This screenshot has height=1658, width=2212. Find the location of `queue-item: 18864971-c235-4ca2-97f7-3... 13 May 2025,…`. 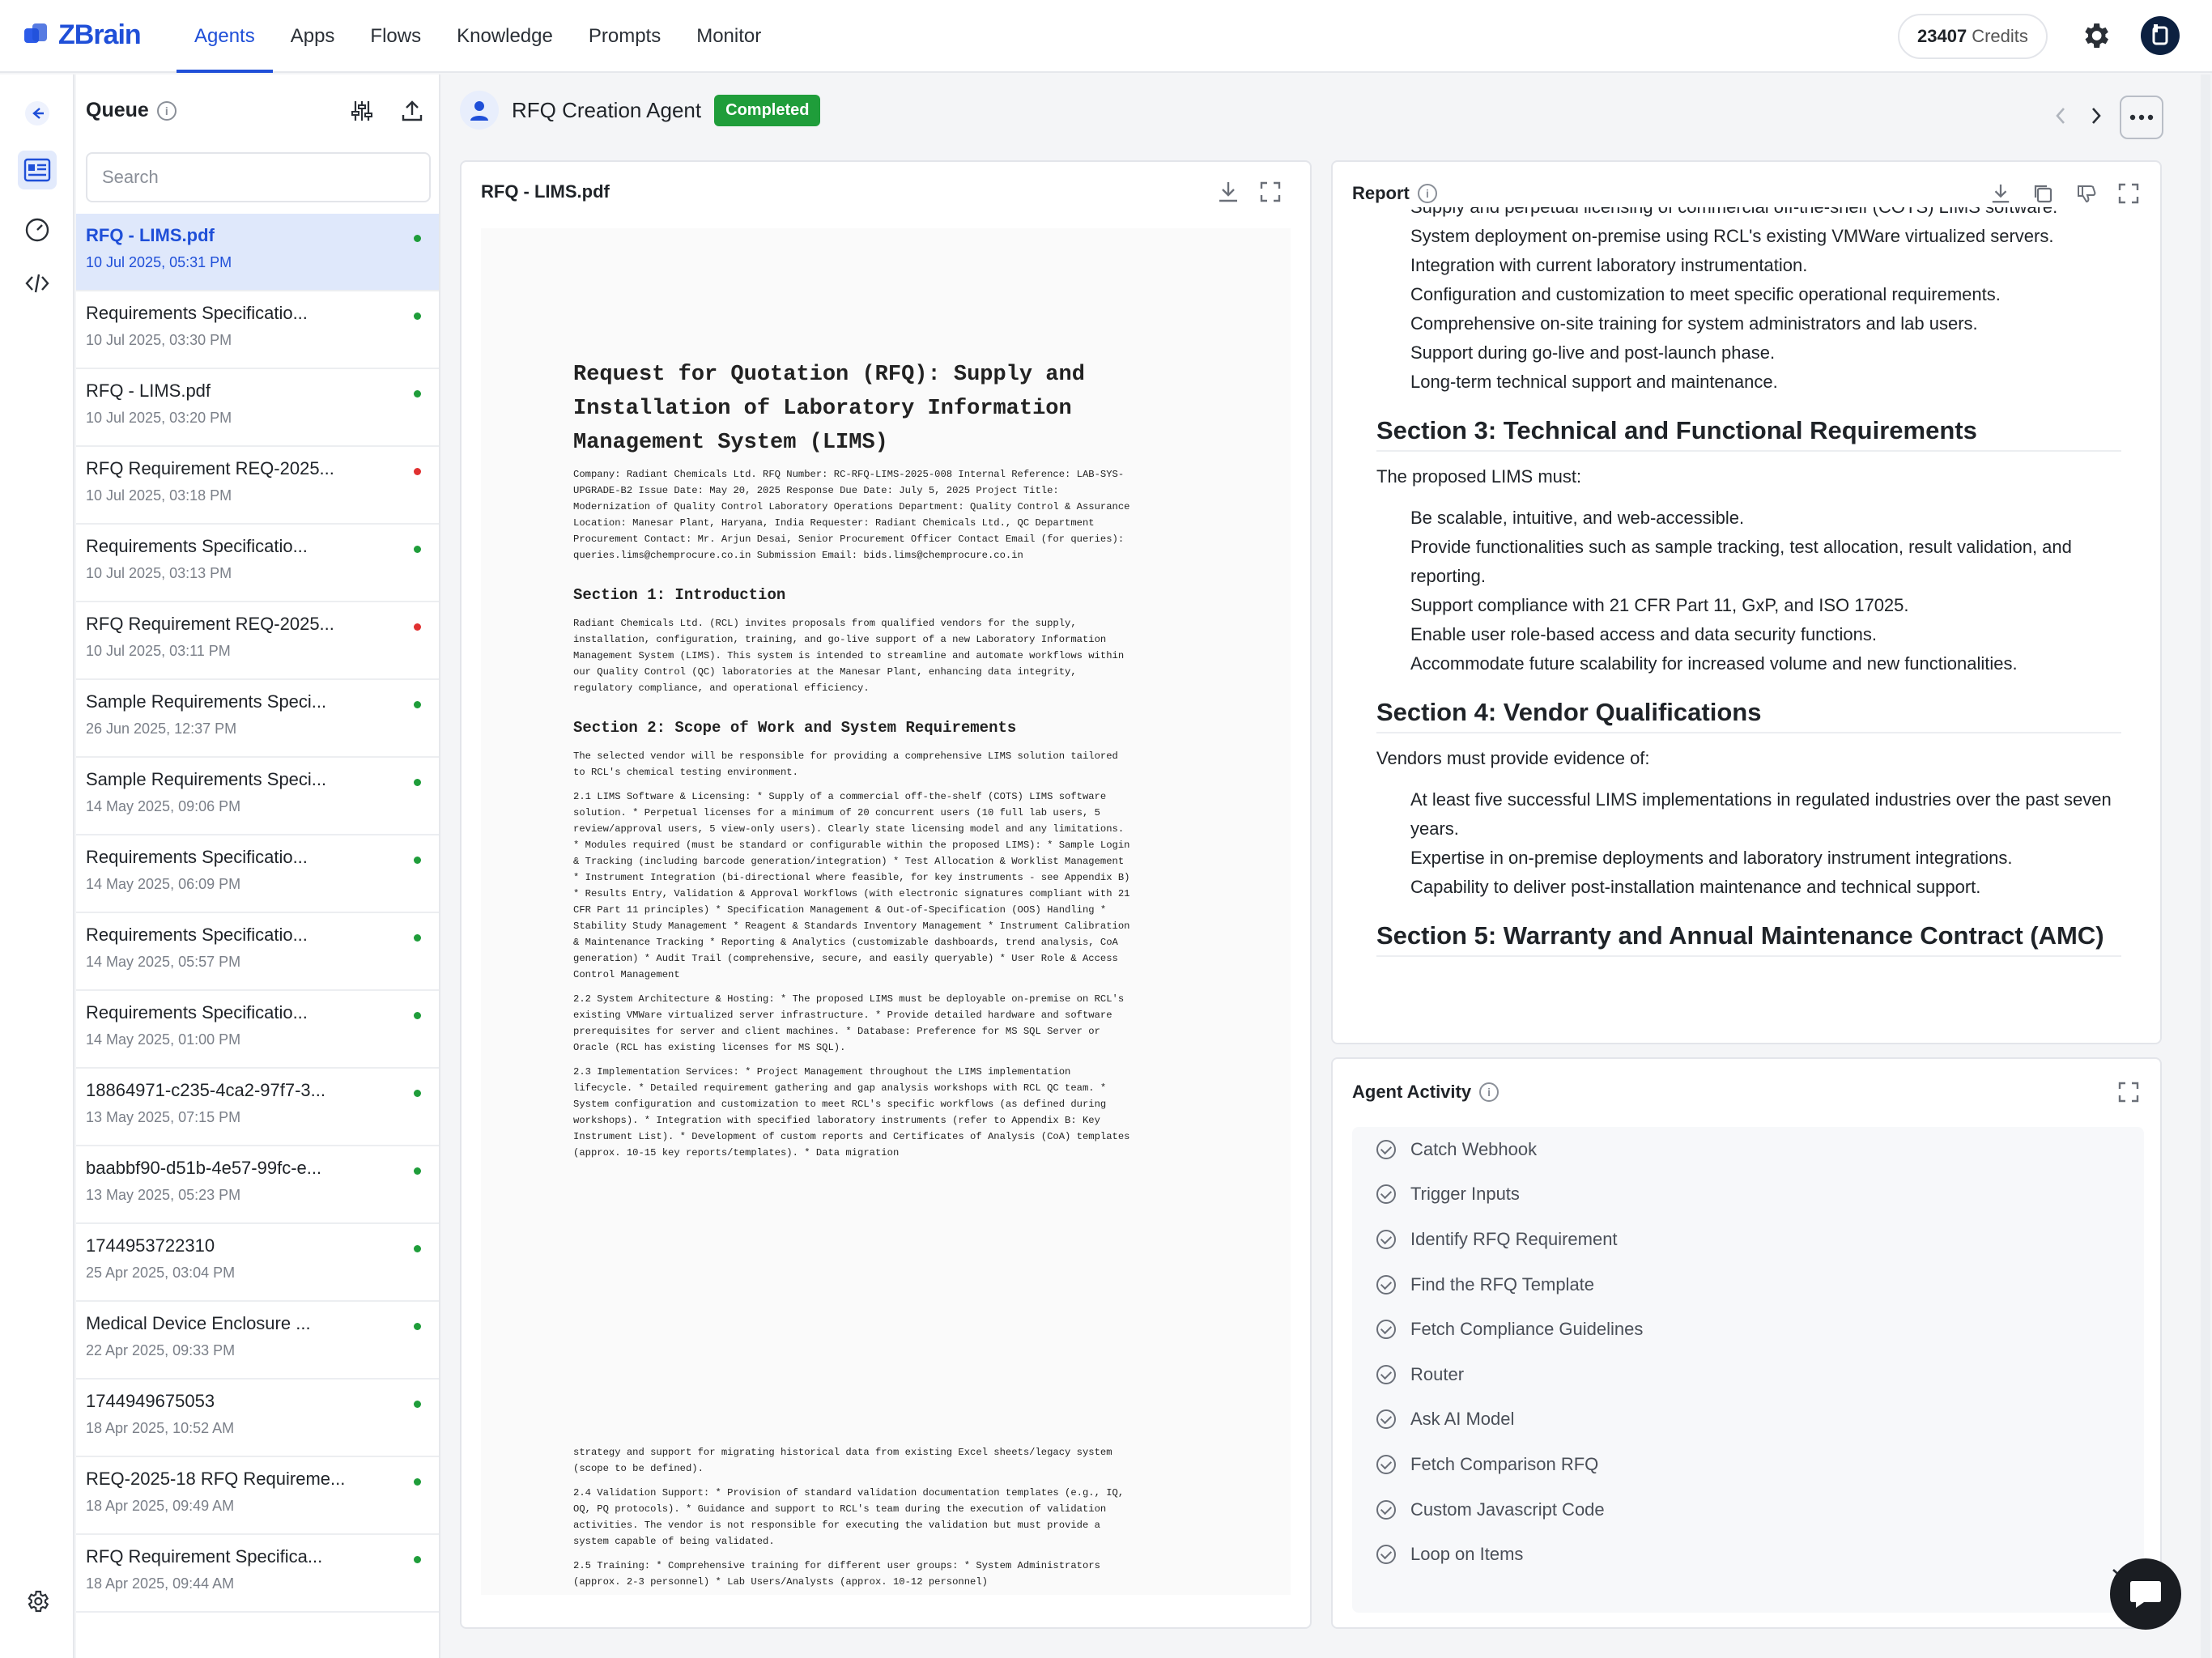

queue-item: 18864971-c235-4ca2-97f7-3... 13 May 2025,… is located at coordinates (257, 1107).